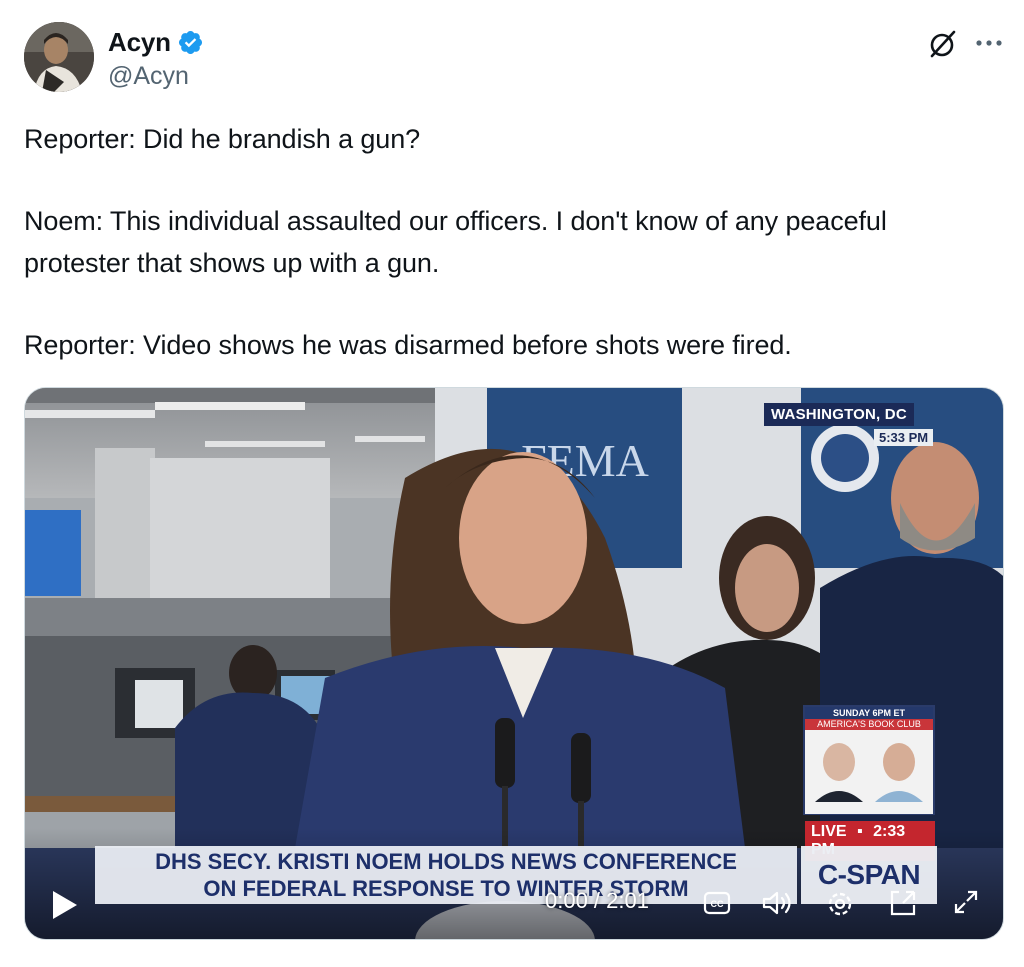  What do you see at coordinates (869, 713) in the screenshot?
I see `promo-top: SUNDAY 6PM ET` at bounding box center [869, 713].